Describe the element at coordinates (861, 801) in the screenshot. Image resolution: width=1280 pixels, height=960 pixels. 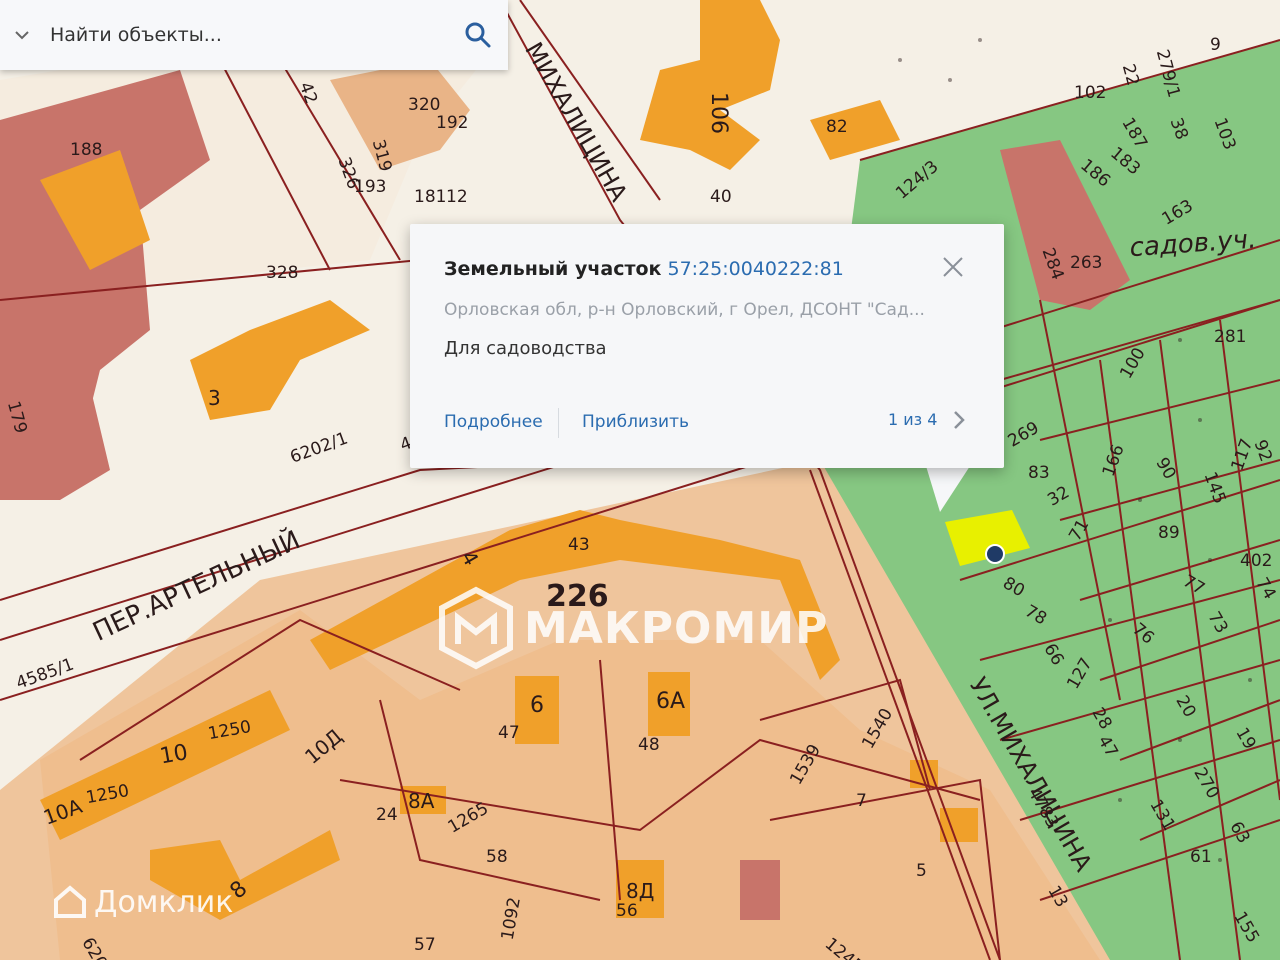
I see `map-label: 7` at that location.